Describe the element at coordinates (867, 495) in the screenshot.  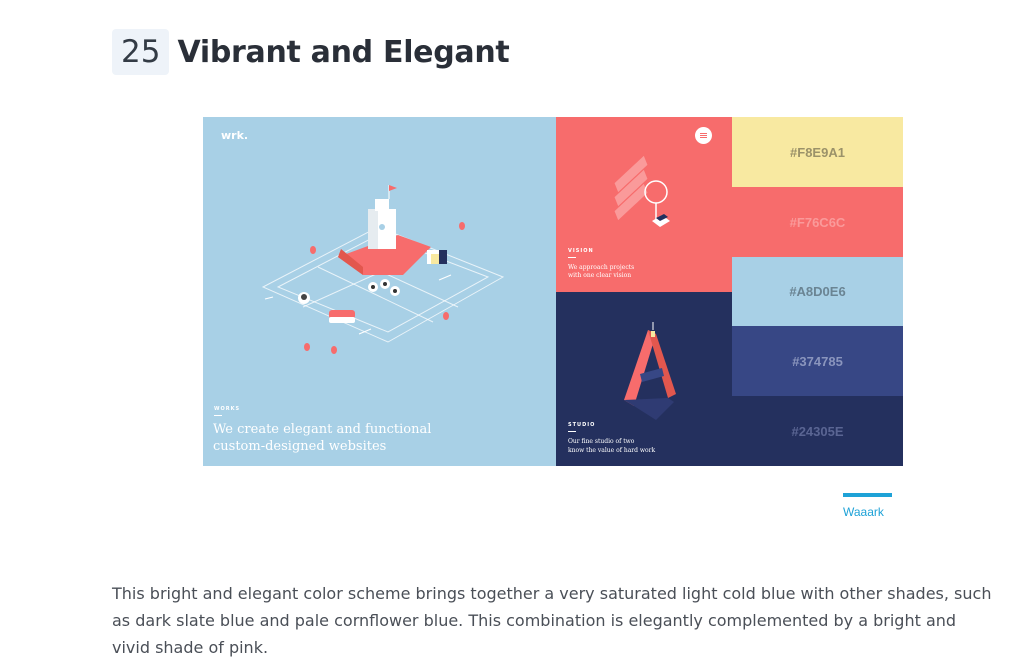
I see `credit-accent-bar` at that location.